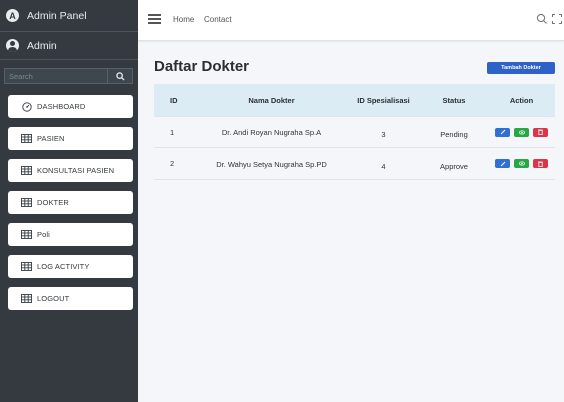 The height and width of the screenshot is (402, 564). Describe the element at coordinates (521, 68) in the screenshot. I see `add-doctor-button: Tambah Dokter` at that location.